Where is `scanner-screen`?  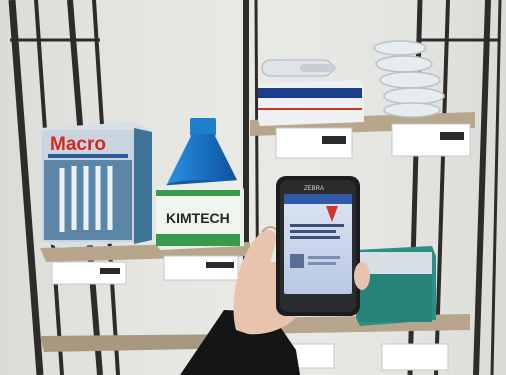 scanner-screen is located at coordinates (318, 244).